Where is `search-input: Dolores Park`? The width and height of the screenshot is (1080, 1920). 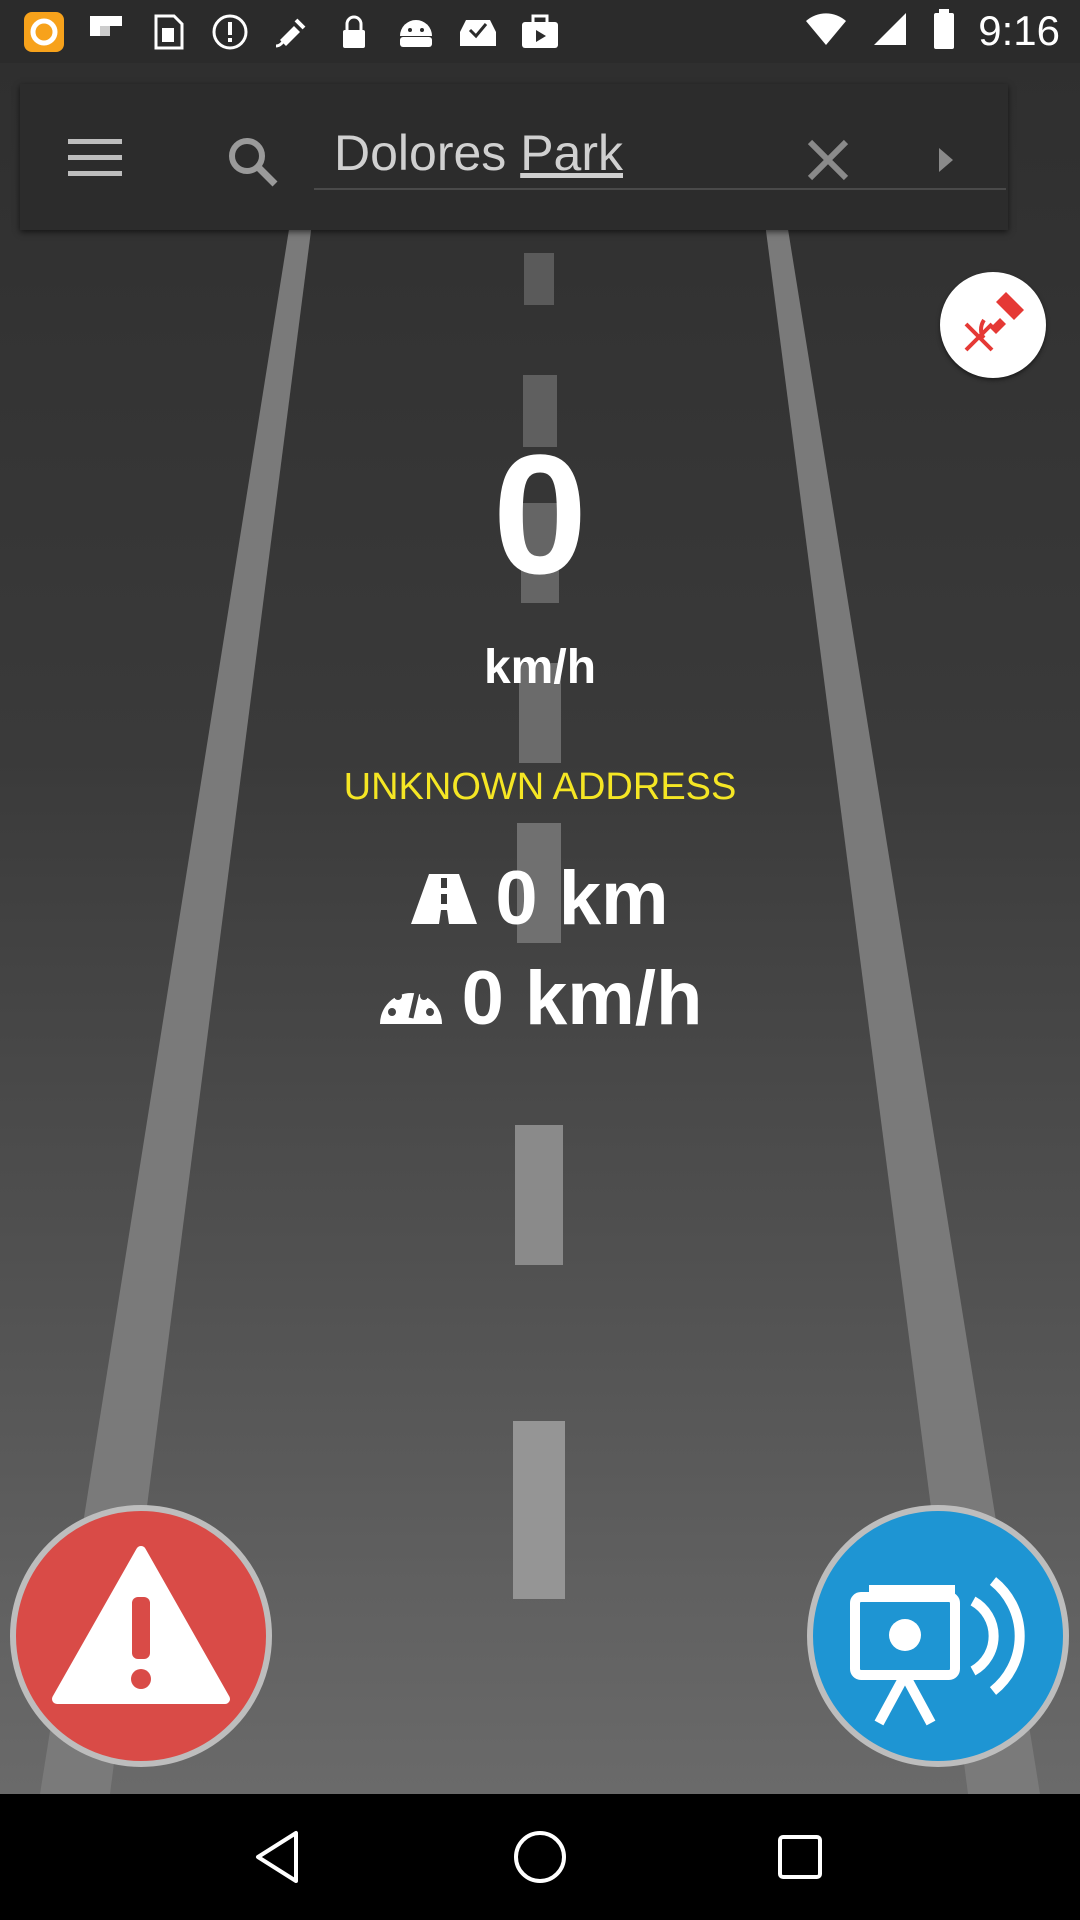 search-input: Dolores Park is located at coordinates (660, 154).